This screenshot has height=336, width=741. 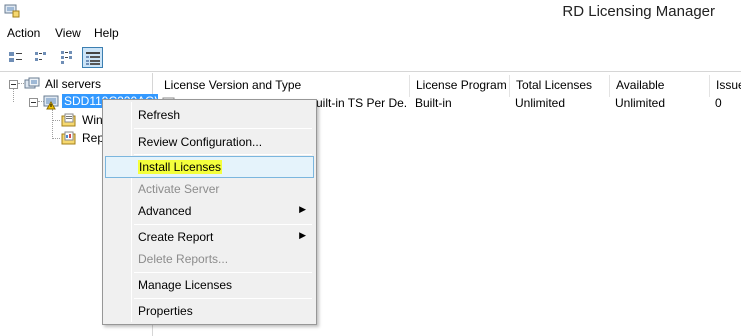 I want to click on cell-license-program: Built-in, so click(x=433, y=103).